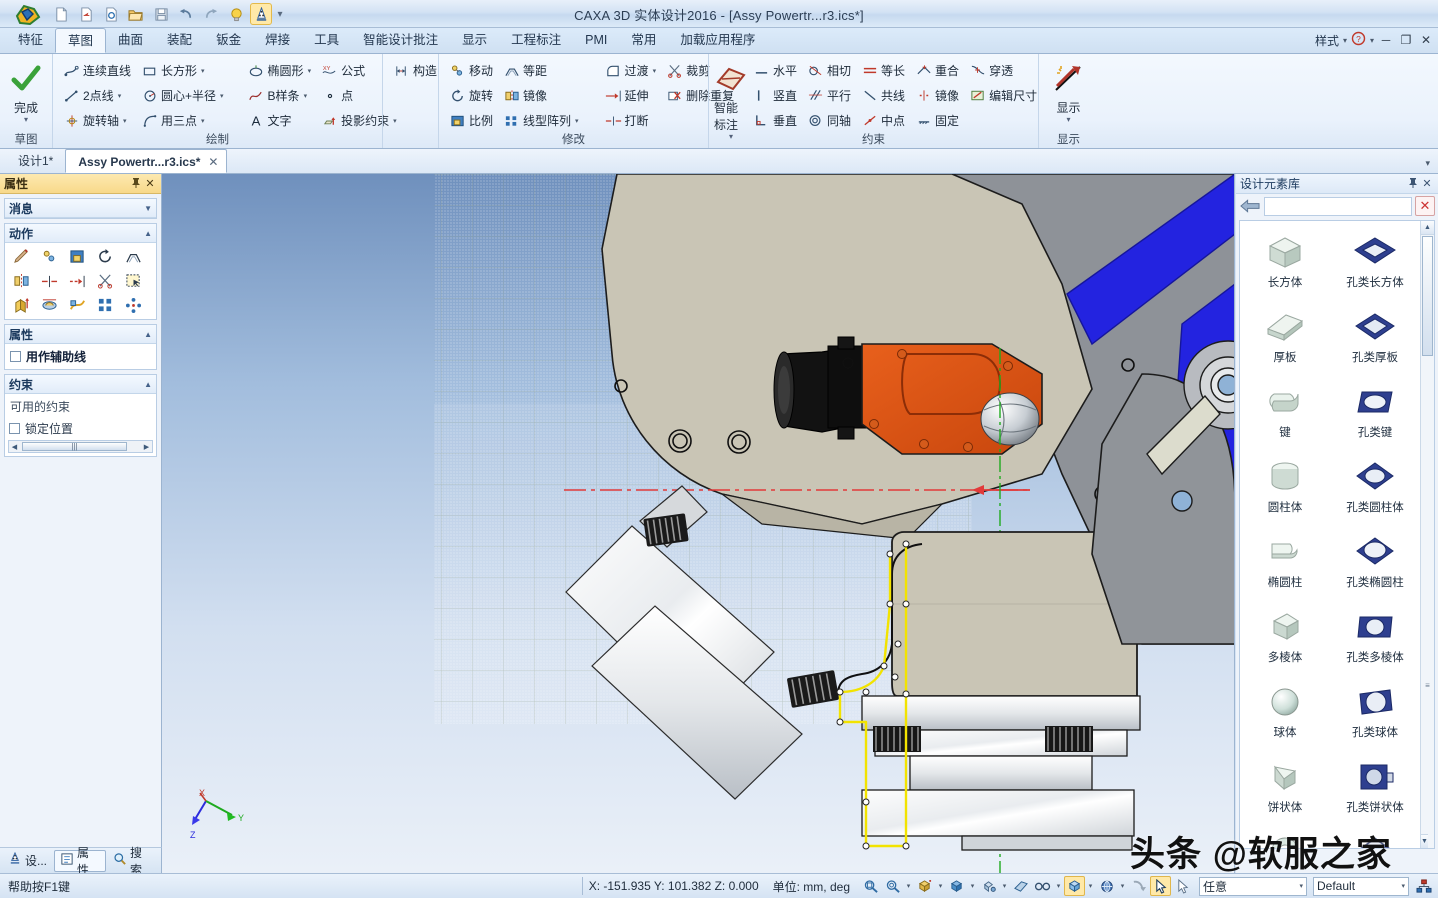 The image size is (1438, 898). What do you see at coordinates (1058, 886) in the screenshot?
I see `perspective-caret-icon: ▾` at bounding box center [1058, 886].